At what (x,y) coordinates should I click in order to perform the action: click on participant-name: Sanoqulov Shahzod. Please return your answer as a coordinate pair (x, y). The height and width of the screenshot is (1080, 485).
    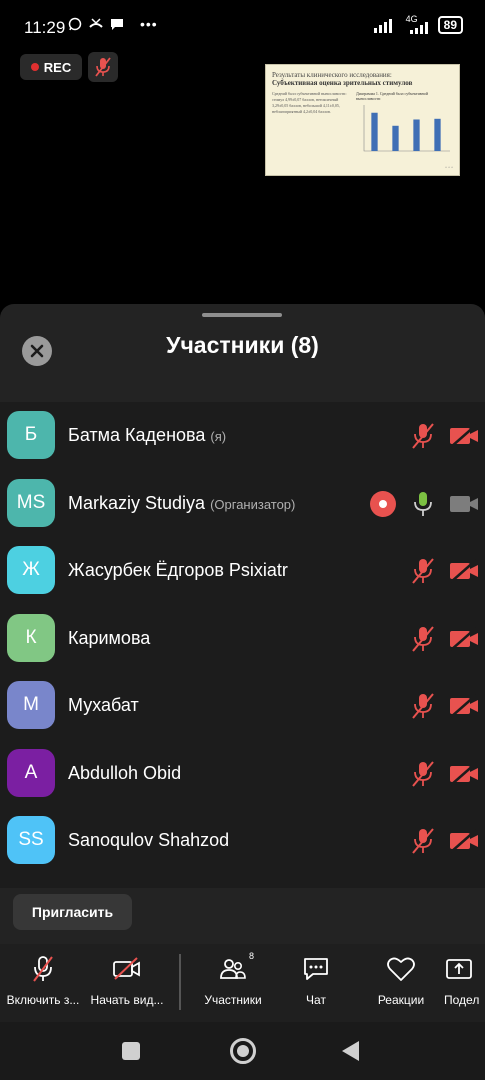
    Looking at the image, I should click on (149, 840).